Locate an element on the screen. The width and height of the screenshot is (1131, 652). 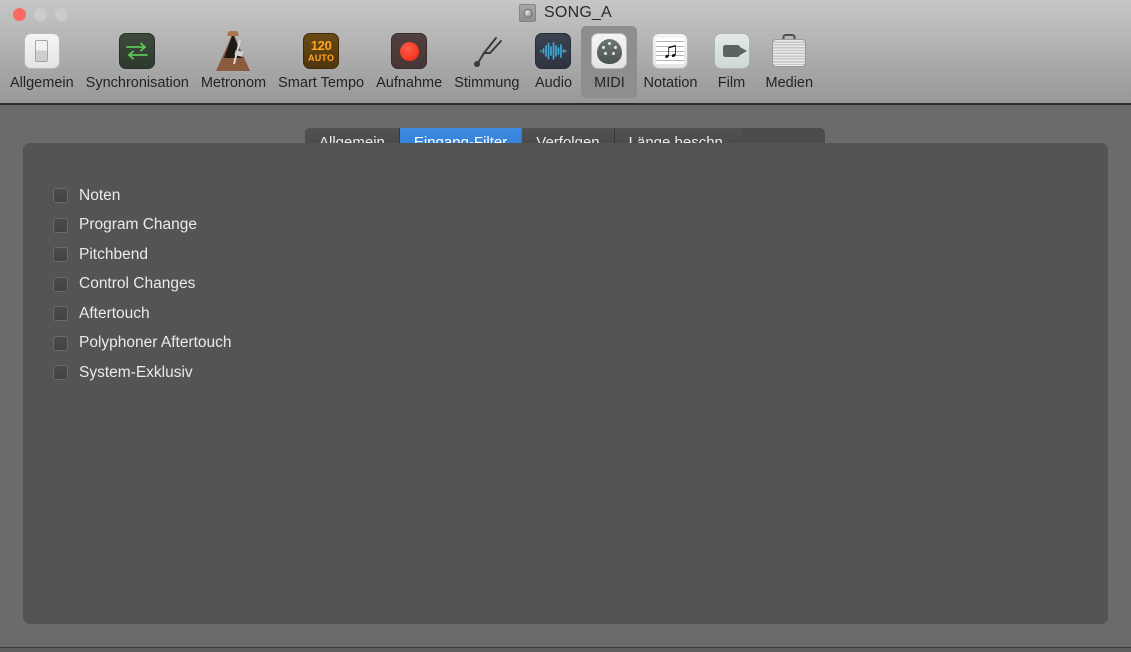
toolbar-item-smart-tempo: 120 AUTO Smart Tempo is located at coordinates (321, 62).